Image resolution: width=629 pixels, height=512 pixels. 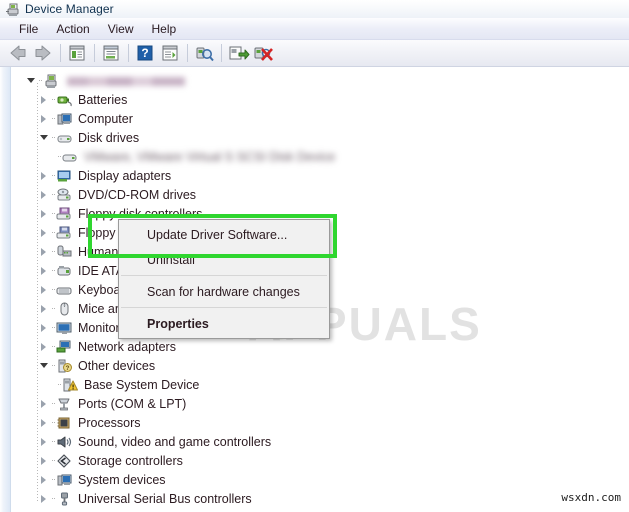 I want to click on display-adapter-icon, so click(x=64, y=176).